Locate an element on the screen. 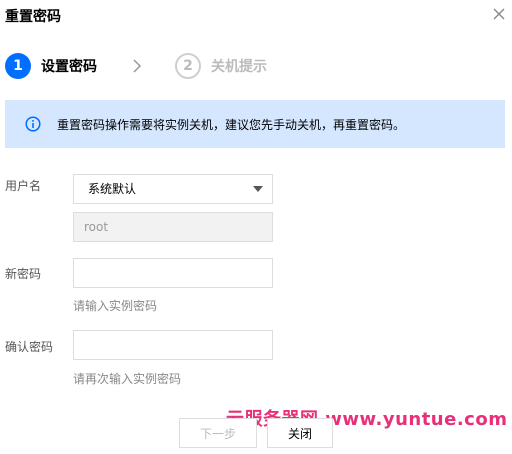  caret-down-icon is located at coordinates (258, 189).